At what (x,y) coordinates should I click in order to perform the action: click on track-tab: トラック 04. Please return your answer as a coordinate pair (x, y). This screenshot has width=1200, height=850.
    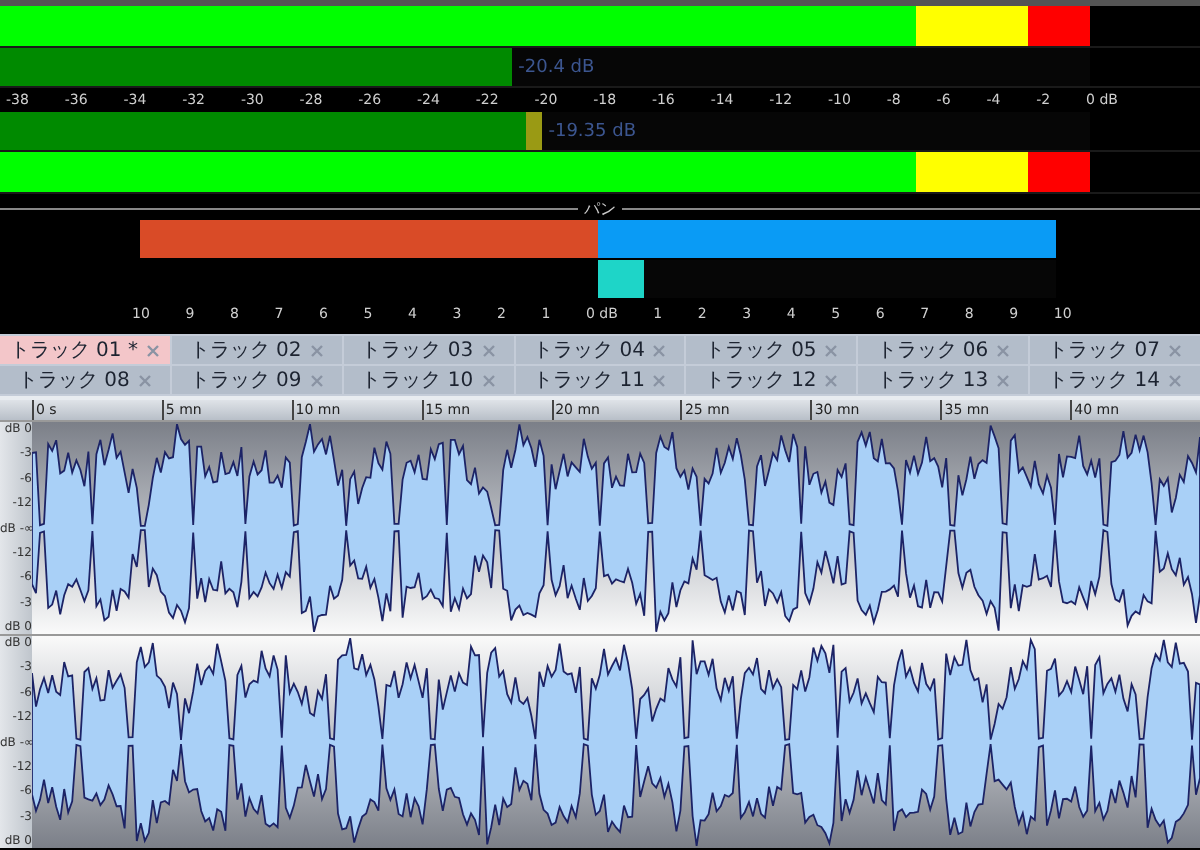
    Looking at the image, I should click on (600, 350).